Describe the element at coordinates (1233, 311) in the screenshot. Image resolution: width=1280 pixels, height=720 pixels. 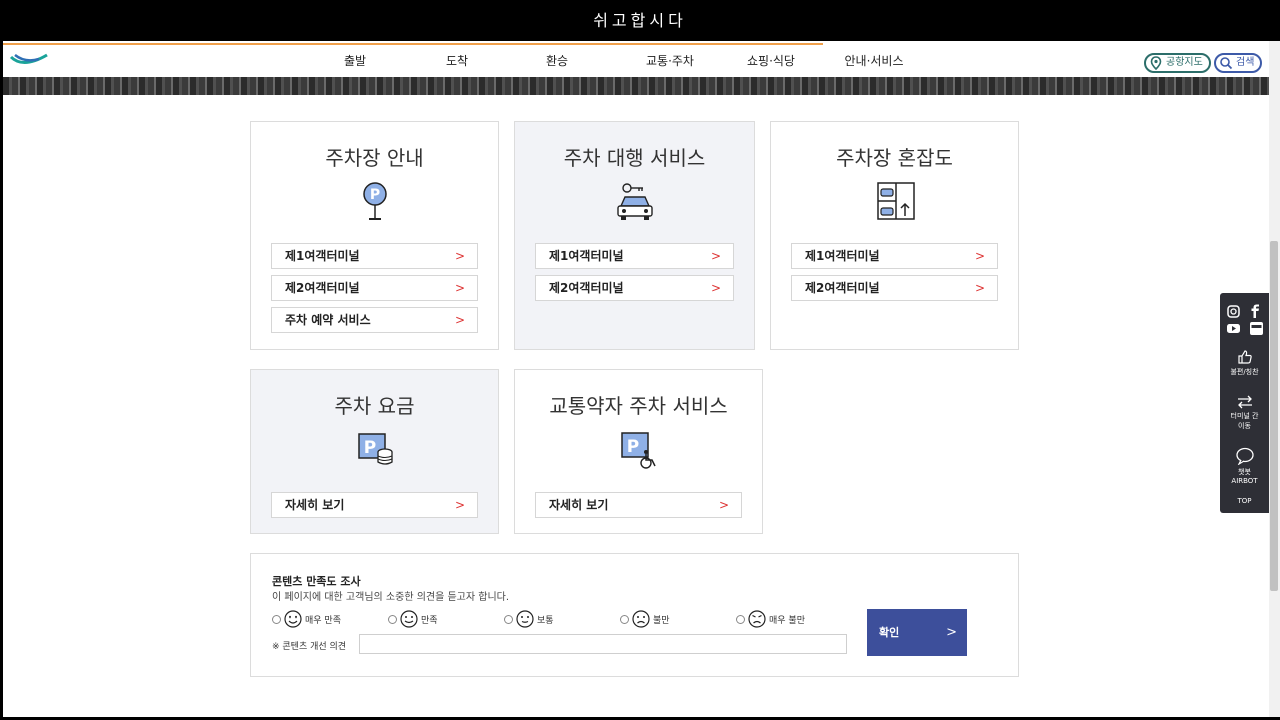
I see `instagram-icon` at that location.